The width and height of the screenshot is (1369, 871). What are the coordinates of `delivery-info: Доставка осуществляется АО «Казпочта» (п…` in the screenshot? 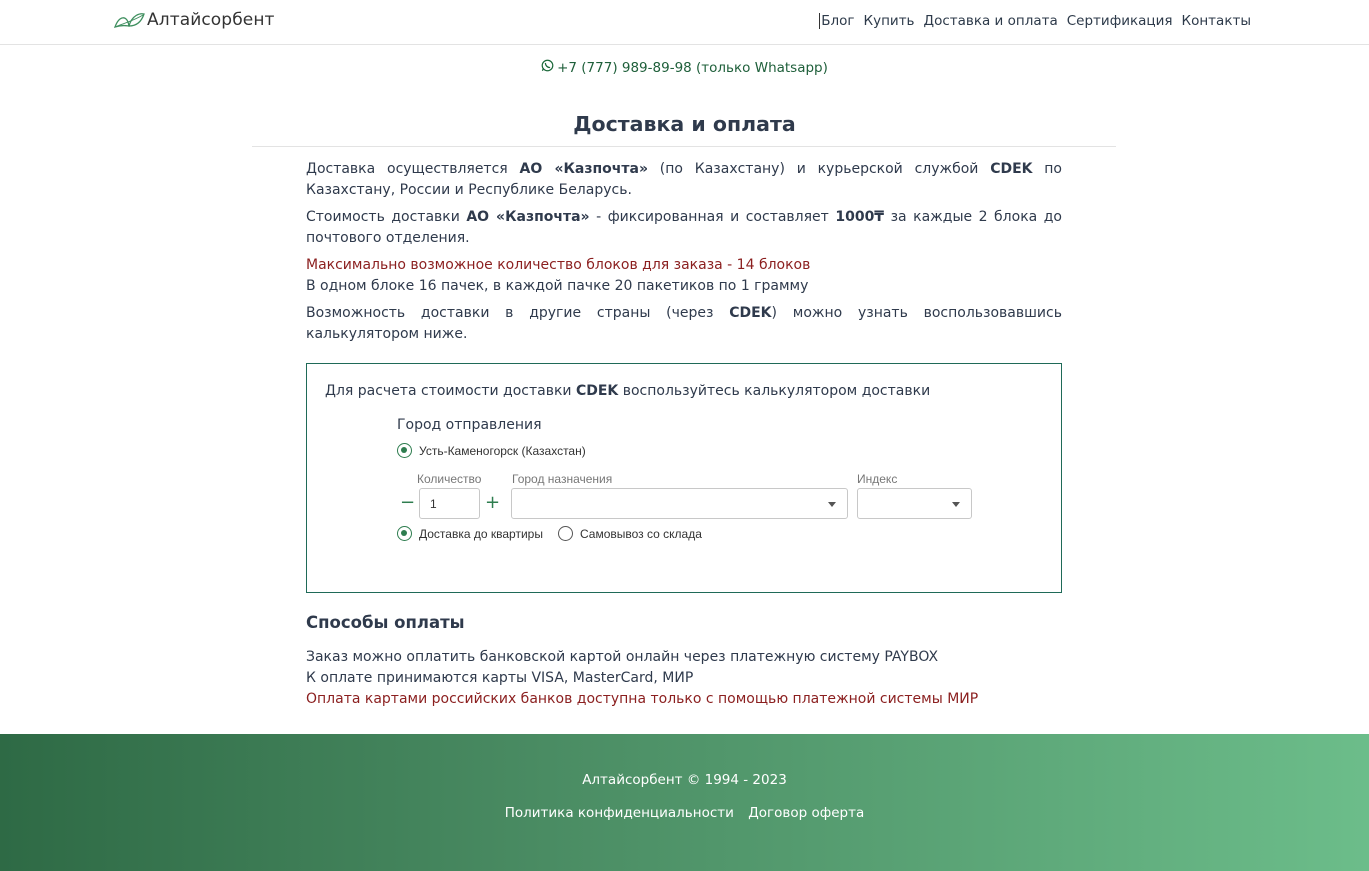 It's located at (684, 255).